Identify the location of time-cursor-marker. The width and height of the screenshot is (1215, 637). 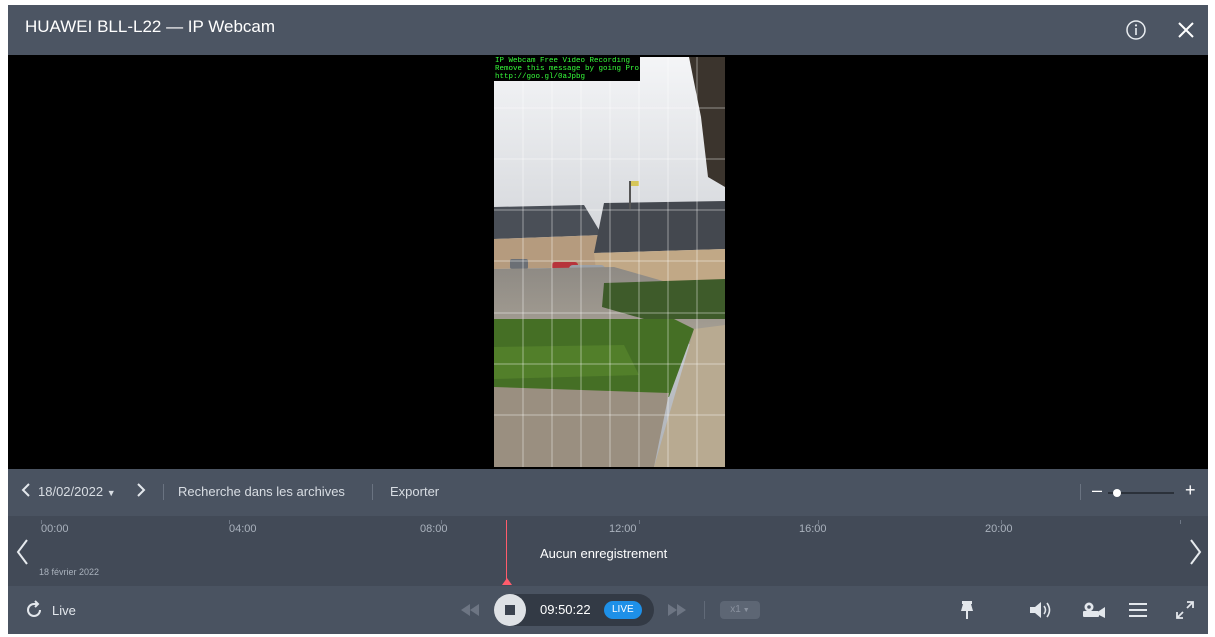
(507, 581).